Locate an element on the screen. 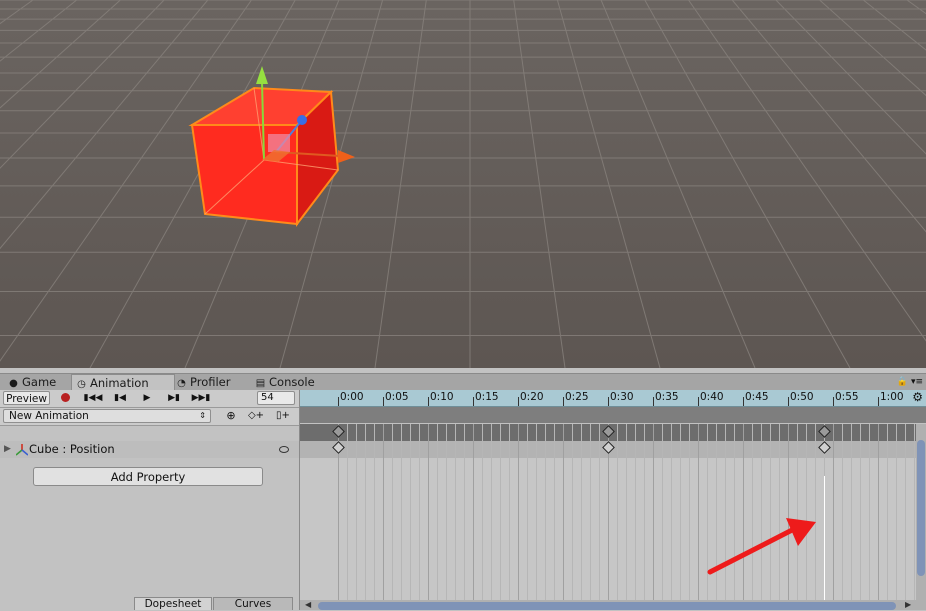 The width and height of the screenshot is (926, 611). property-options-icon is located at coordinates (284, 449).